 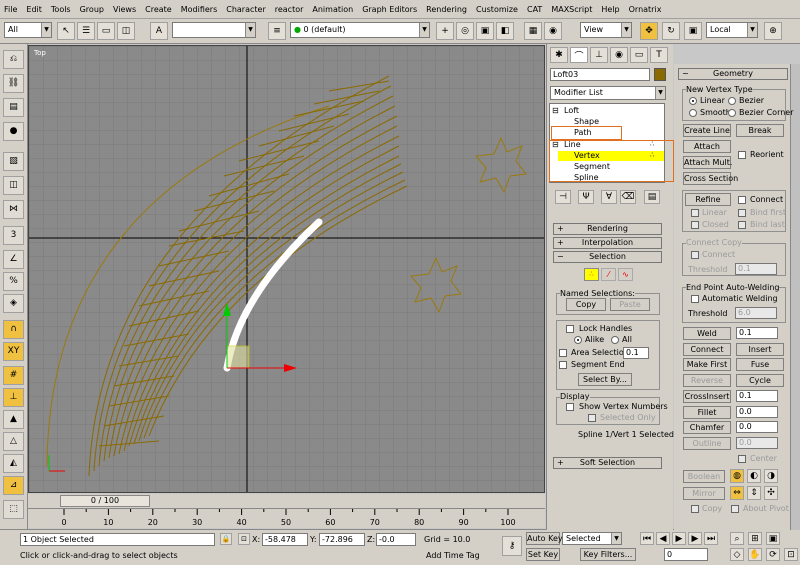 I want to click on material-editor-icon: ●, so click(x=13, y=131).